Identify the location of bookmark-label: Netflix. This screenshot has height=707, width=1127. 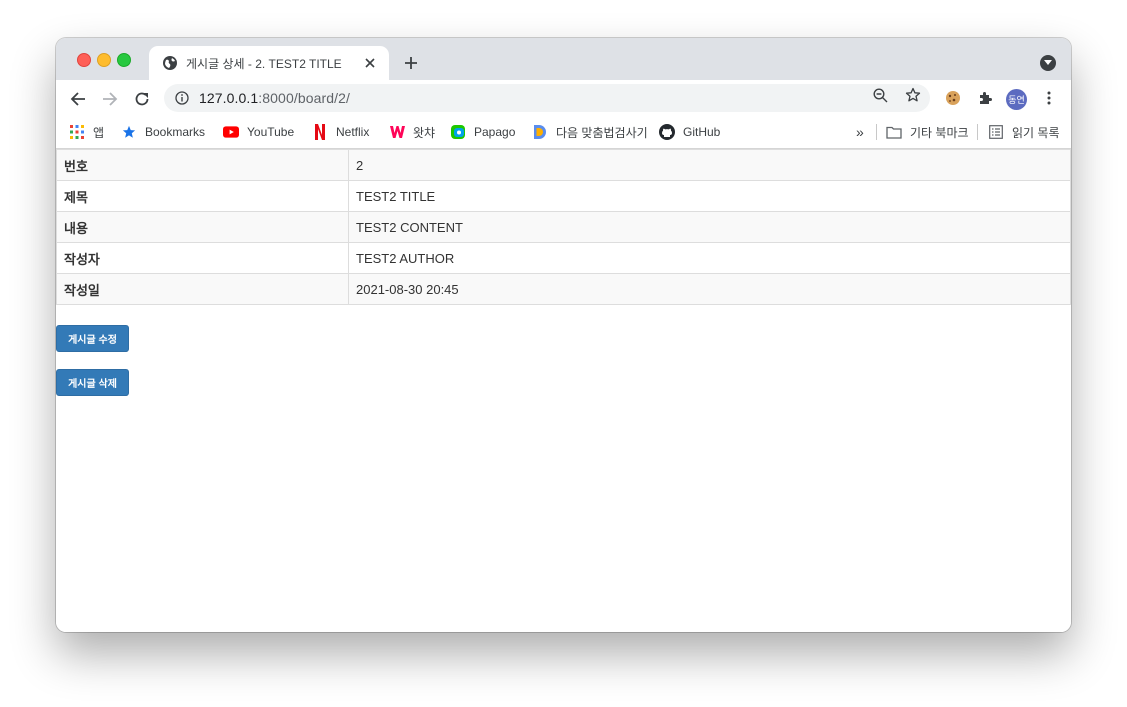
(353, 132).